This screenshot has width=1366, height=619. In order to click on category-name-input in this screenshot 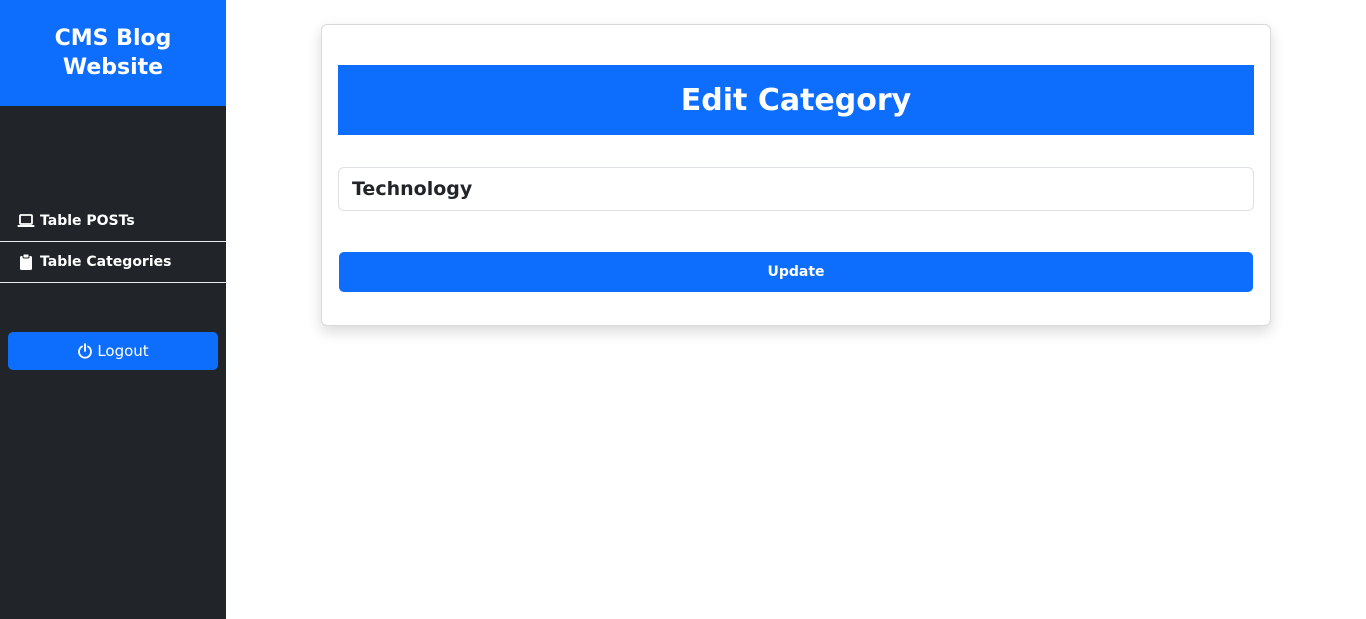, I will do `click(796, 189)`.